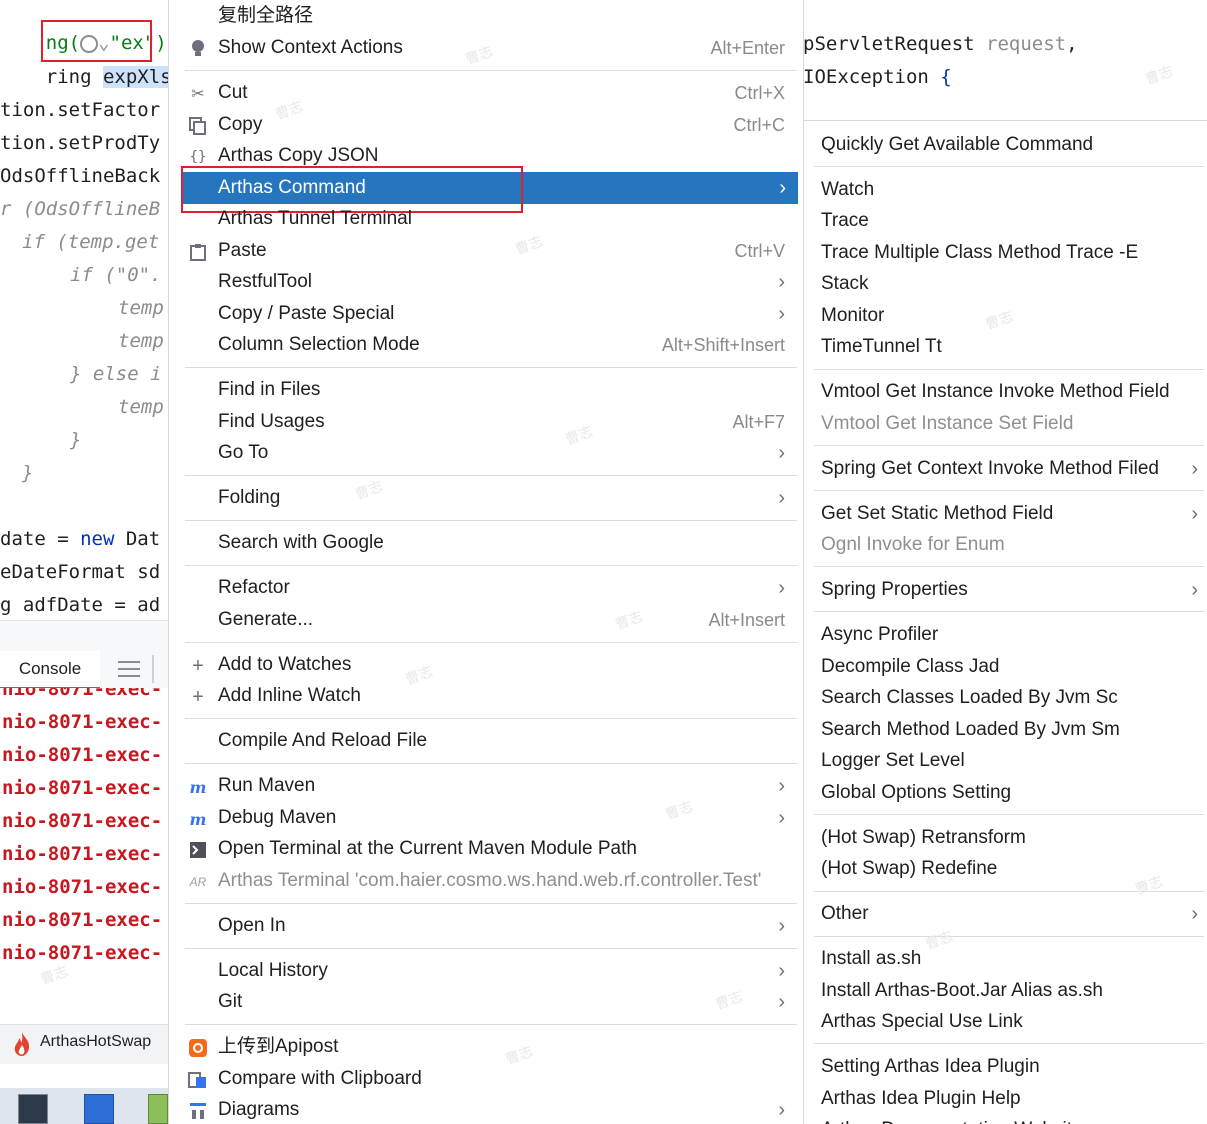 This screenshot has height=1124, width=1207. I want to click on menu-item-generate: Generate... Alt+Insert, so click(491, 620).